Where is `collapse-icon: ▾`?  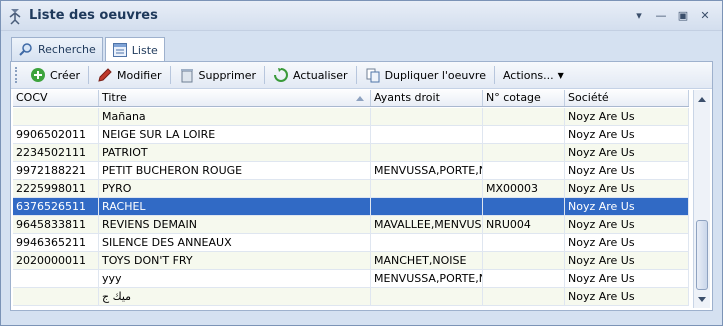 collapse-icon: ▾ is located at coordinates (639, 15).